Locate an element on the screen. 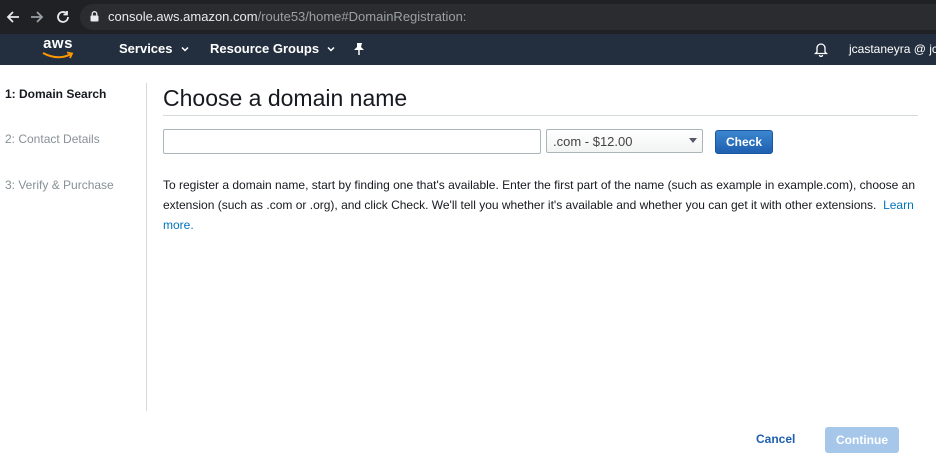 The image size is (936, 469). page-title: Choose a domain name is located at coordinates (285, 98).